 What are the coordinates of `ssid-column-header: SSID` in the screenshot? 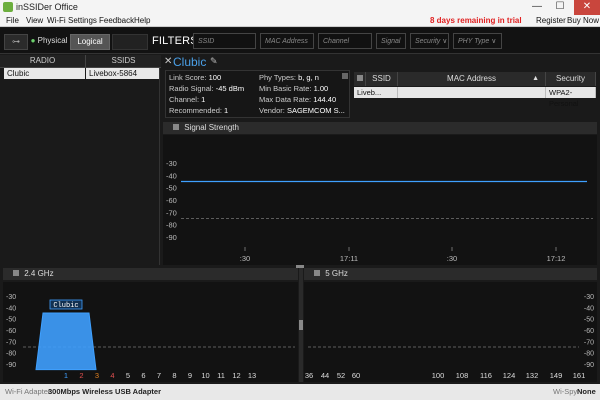 It's located at (382, 79).